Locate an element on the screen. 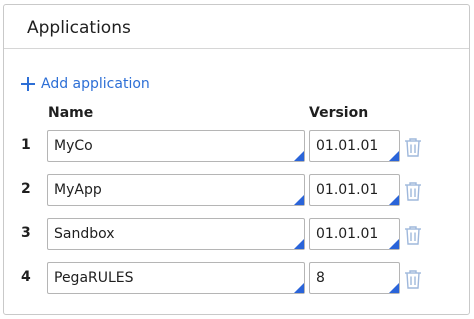 The width and height of the screenshot is (474, 319). application-row: 4 is located at coordinates (236, 278).